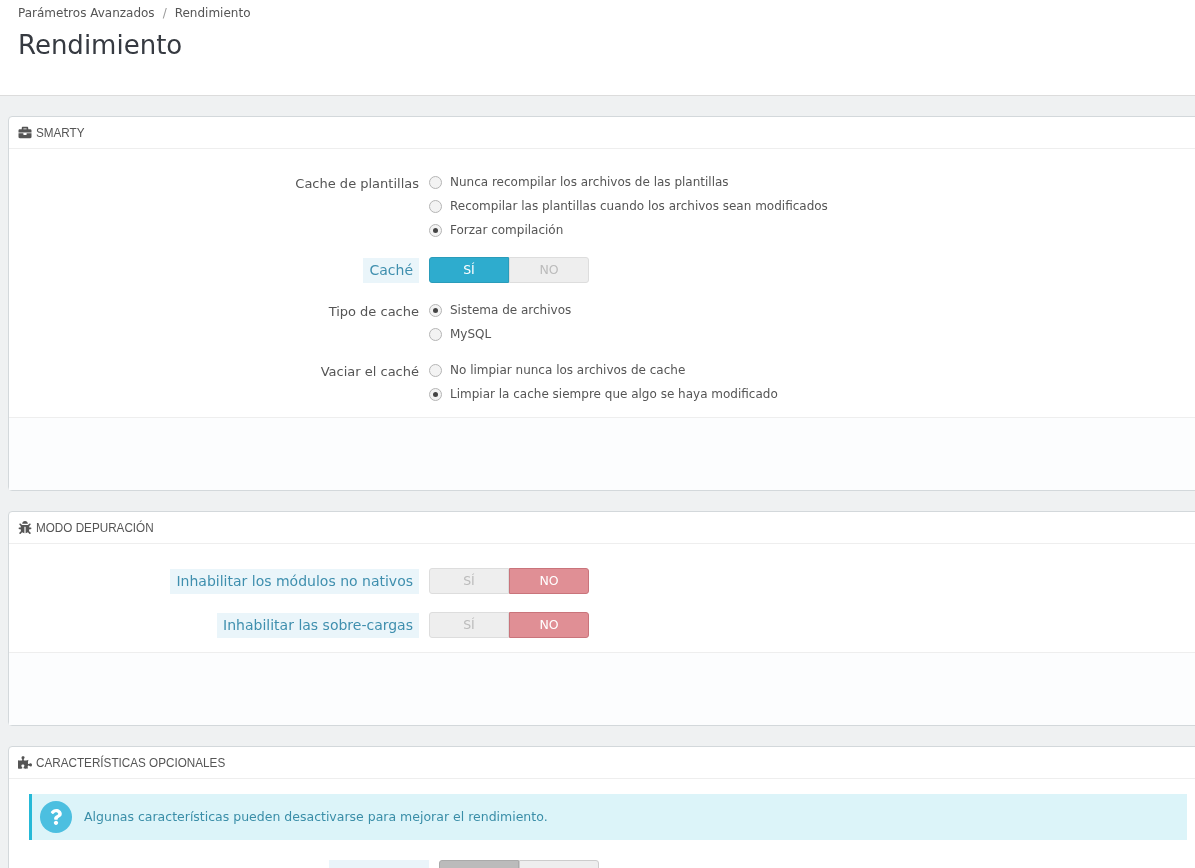 The width and height of the screenshot is (1195, 868). I want to click on radio-label: Recompilar las plantillas cuando los archivos sean modificados, so click(639, 206).